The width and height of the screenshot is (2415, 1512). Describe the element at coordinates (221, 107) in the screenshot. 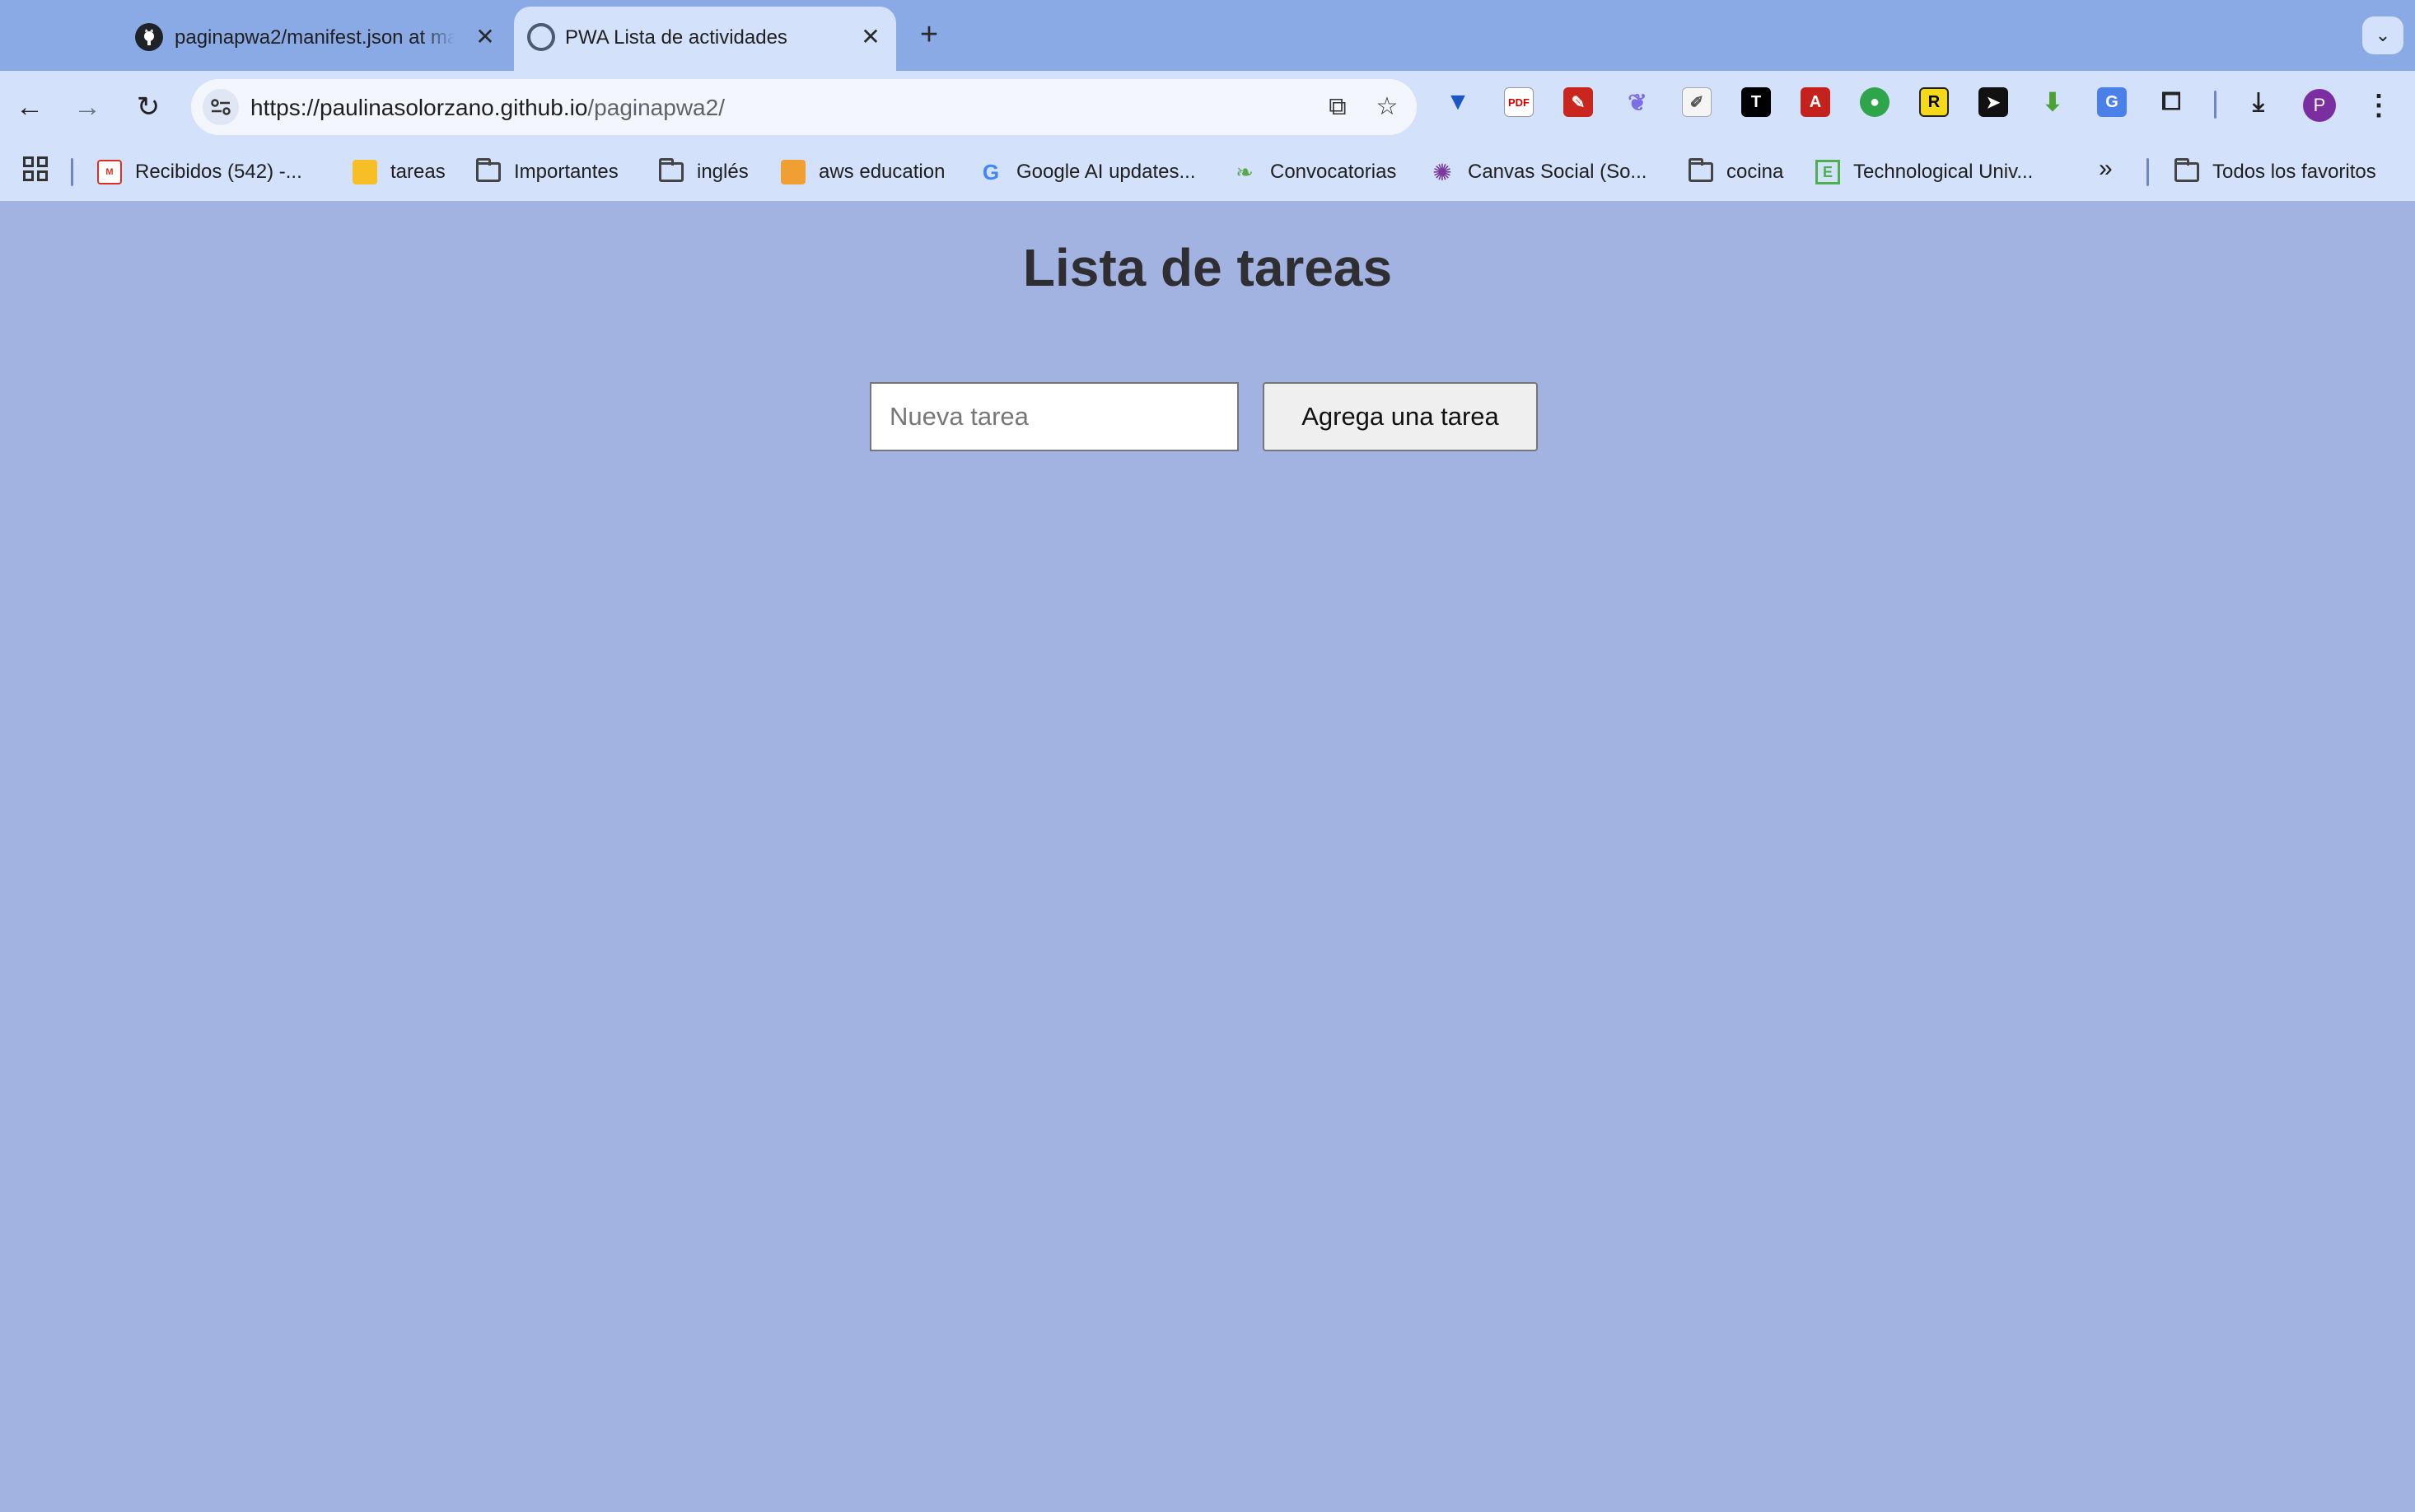

I see `site-info-icon` at that location.